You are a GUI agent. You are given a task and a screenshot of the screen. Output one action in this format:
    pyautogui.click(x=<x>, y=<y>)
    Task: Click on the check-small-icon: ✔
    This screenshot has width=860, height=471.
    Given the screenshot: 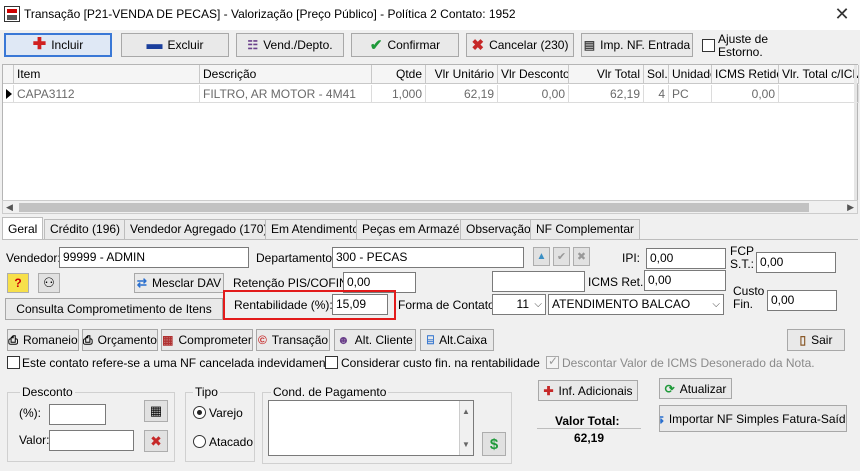 What is the action you would take?
    pyautogui.click(x=561, y=256)
    